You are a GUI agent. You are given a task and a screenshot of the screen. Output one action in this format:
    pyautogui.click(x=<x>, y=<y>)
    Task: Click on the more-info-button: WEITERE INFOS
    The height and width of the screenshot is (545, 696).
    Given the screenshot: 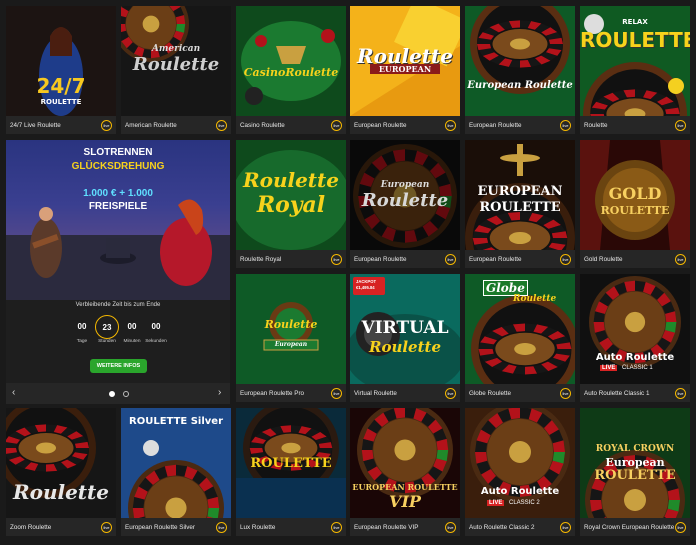 What is the action you would take?
    pyautogui.click(x=118, y=366)
    